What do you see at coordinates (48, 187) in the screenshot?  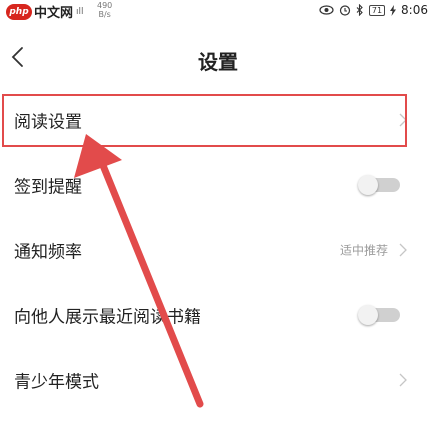 I see `settings-row-label: 签到提醒` at bounding box center [48, 187].